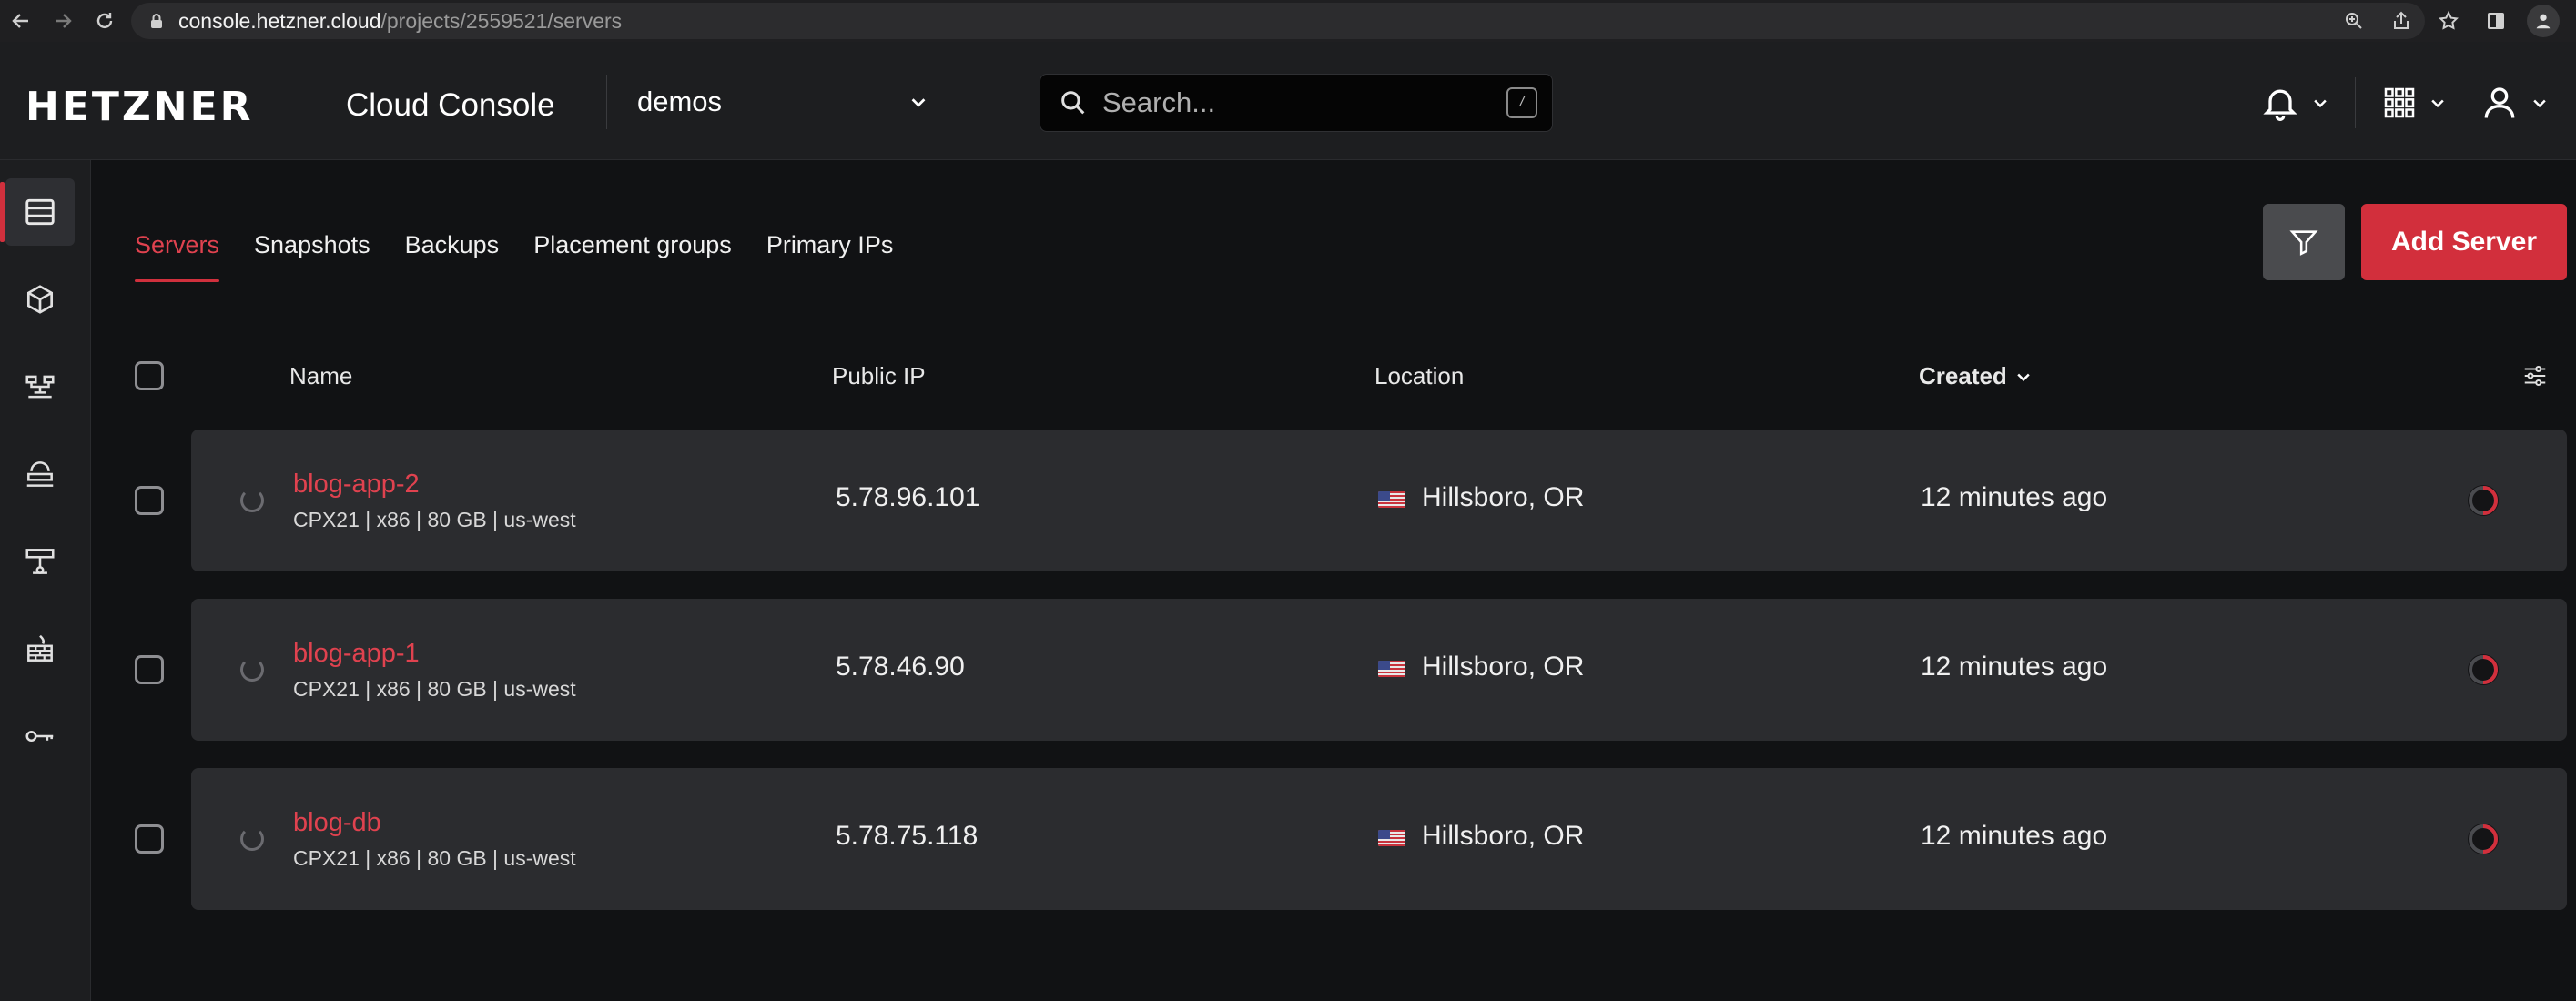 Image resolution: width=2576 pixels, height=1001 pixels. What do you see at coordinates (356, 654) in the screenshot?
I see `server-name-link: blog-app-1` at bounding box center [356, 654].